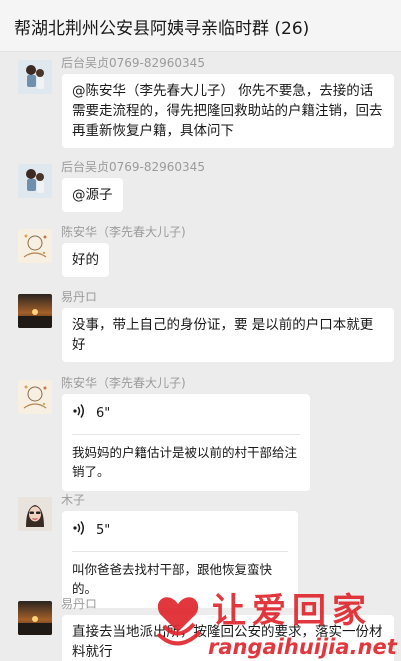 This screenshot has height=661, width=401. What do you see at coordinates (228, 335) in the screenshot?
I see `message-bubble: 没事，带上自己的身份证，要 是以前的户口本就更好` at bounding box center [228, 335].